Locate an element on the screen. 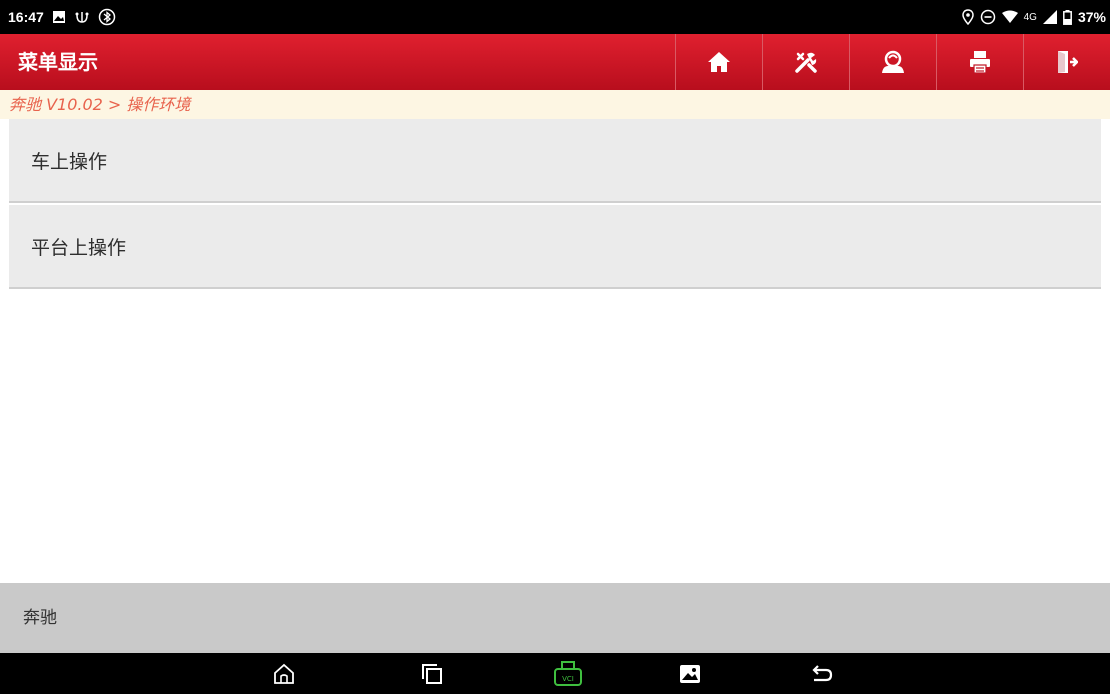 This screenshot has width=1110, height=694. page-title: 菜单显示 is located at coordinates (58, 62).